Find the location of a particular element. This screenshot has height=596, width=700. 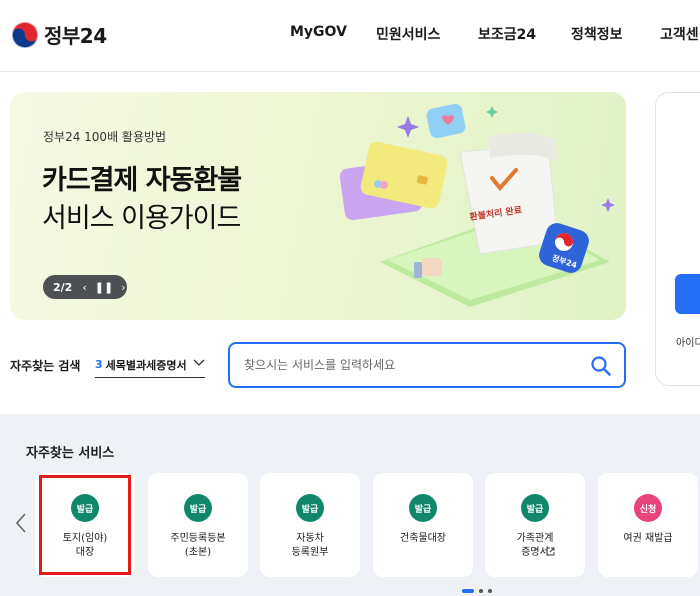

highlight-box is located at coordinates (85, 525).